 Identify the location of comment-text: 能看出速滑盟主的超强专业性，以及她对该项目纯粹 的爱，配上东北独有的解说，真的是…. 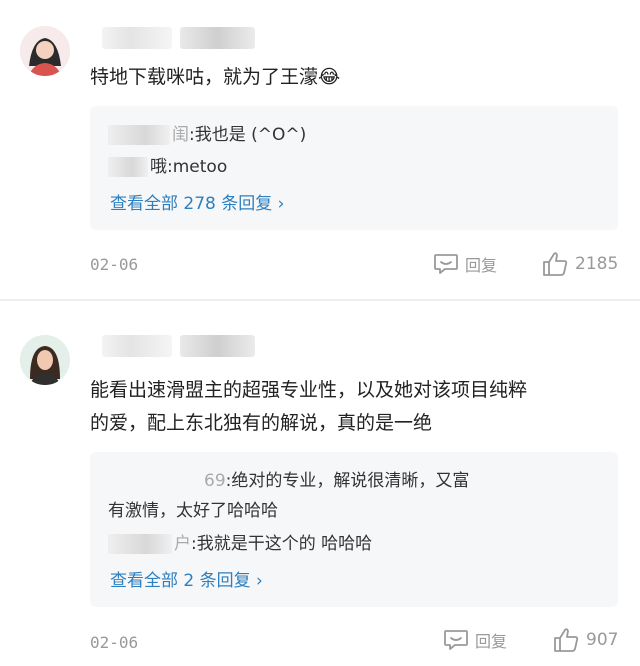
(309, 406).